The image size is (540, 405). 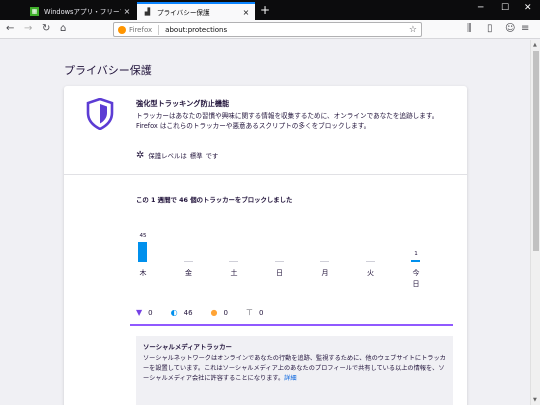 What do you see at coordinates (150, 312) in the screenshot?
I see `social-count: 0` at bounding box center [150, 312].